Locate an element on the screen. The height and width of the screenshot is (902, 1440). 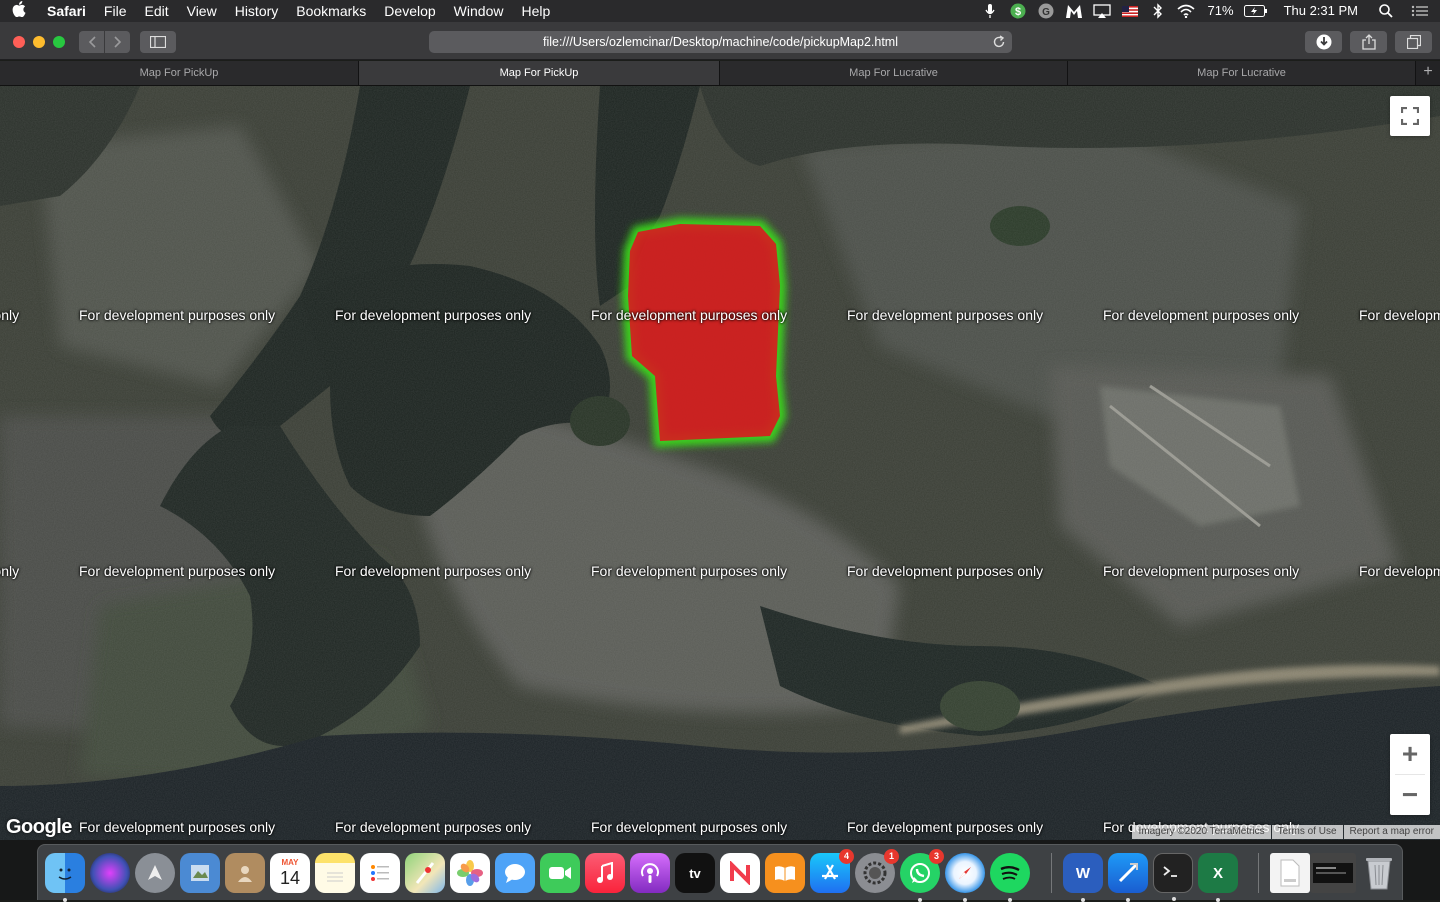
terminal-icon is located at coordinates (1173, 877).